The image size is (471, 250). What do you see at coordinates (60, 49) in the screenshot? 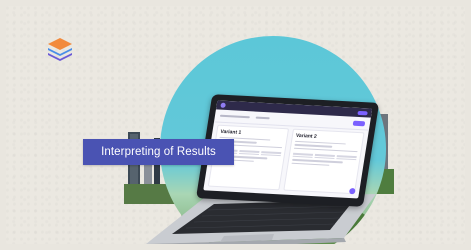
I see `stacked-layers-logo-icon` at bounding box center [60, 49].